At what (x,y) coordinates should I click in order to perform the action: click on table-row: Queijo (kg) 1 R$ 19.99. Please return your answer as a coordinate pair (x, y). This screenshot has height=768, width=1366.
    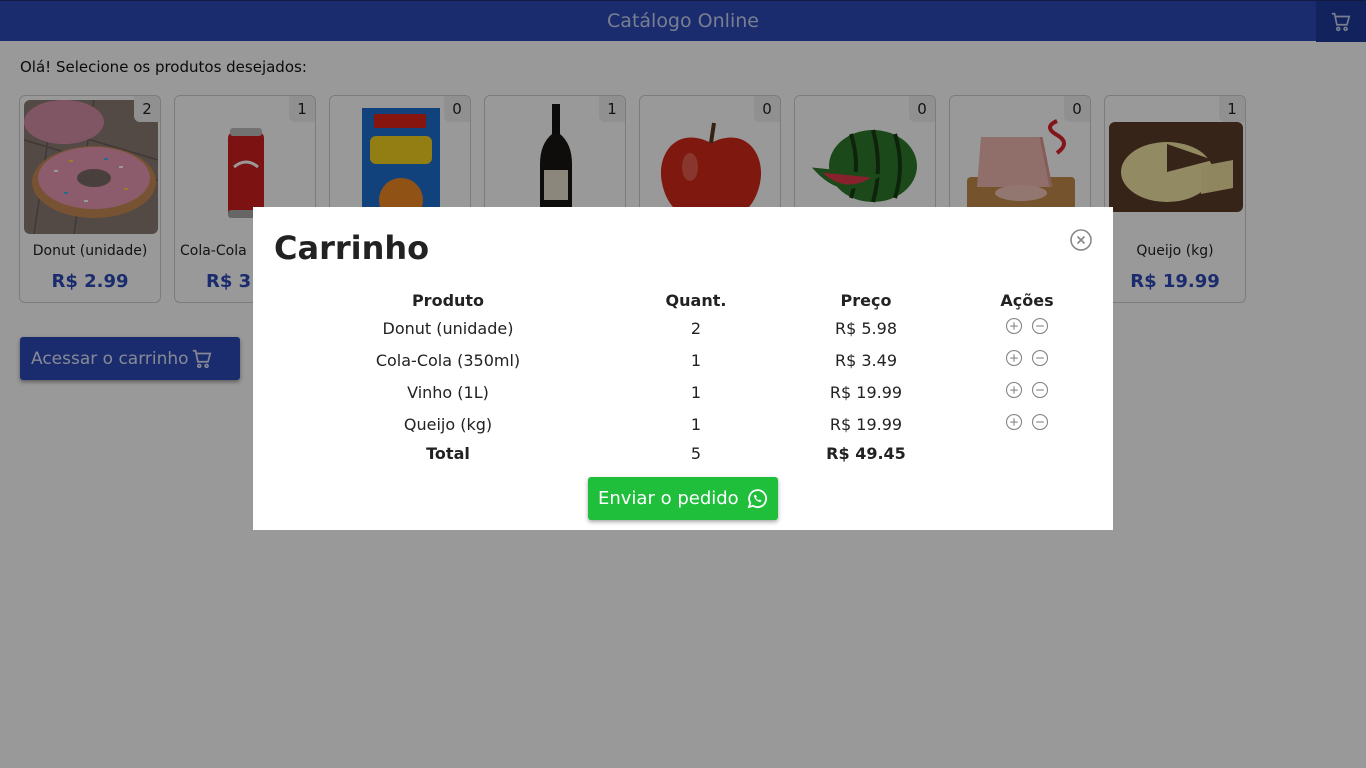
    Looking at the image, I should click on (683, 428).